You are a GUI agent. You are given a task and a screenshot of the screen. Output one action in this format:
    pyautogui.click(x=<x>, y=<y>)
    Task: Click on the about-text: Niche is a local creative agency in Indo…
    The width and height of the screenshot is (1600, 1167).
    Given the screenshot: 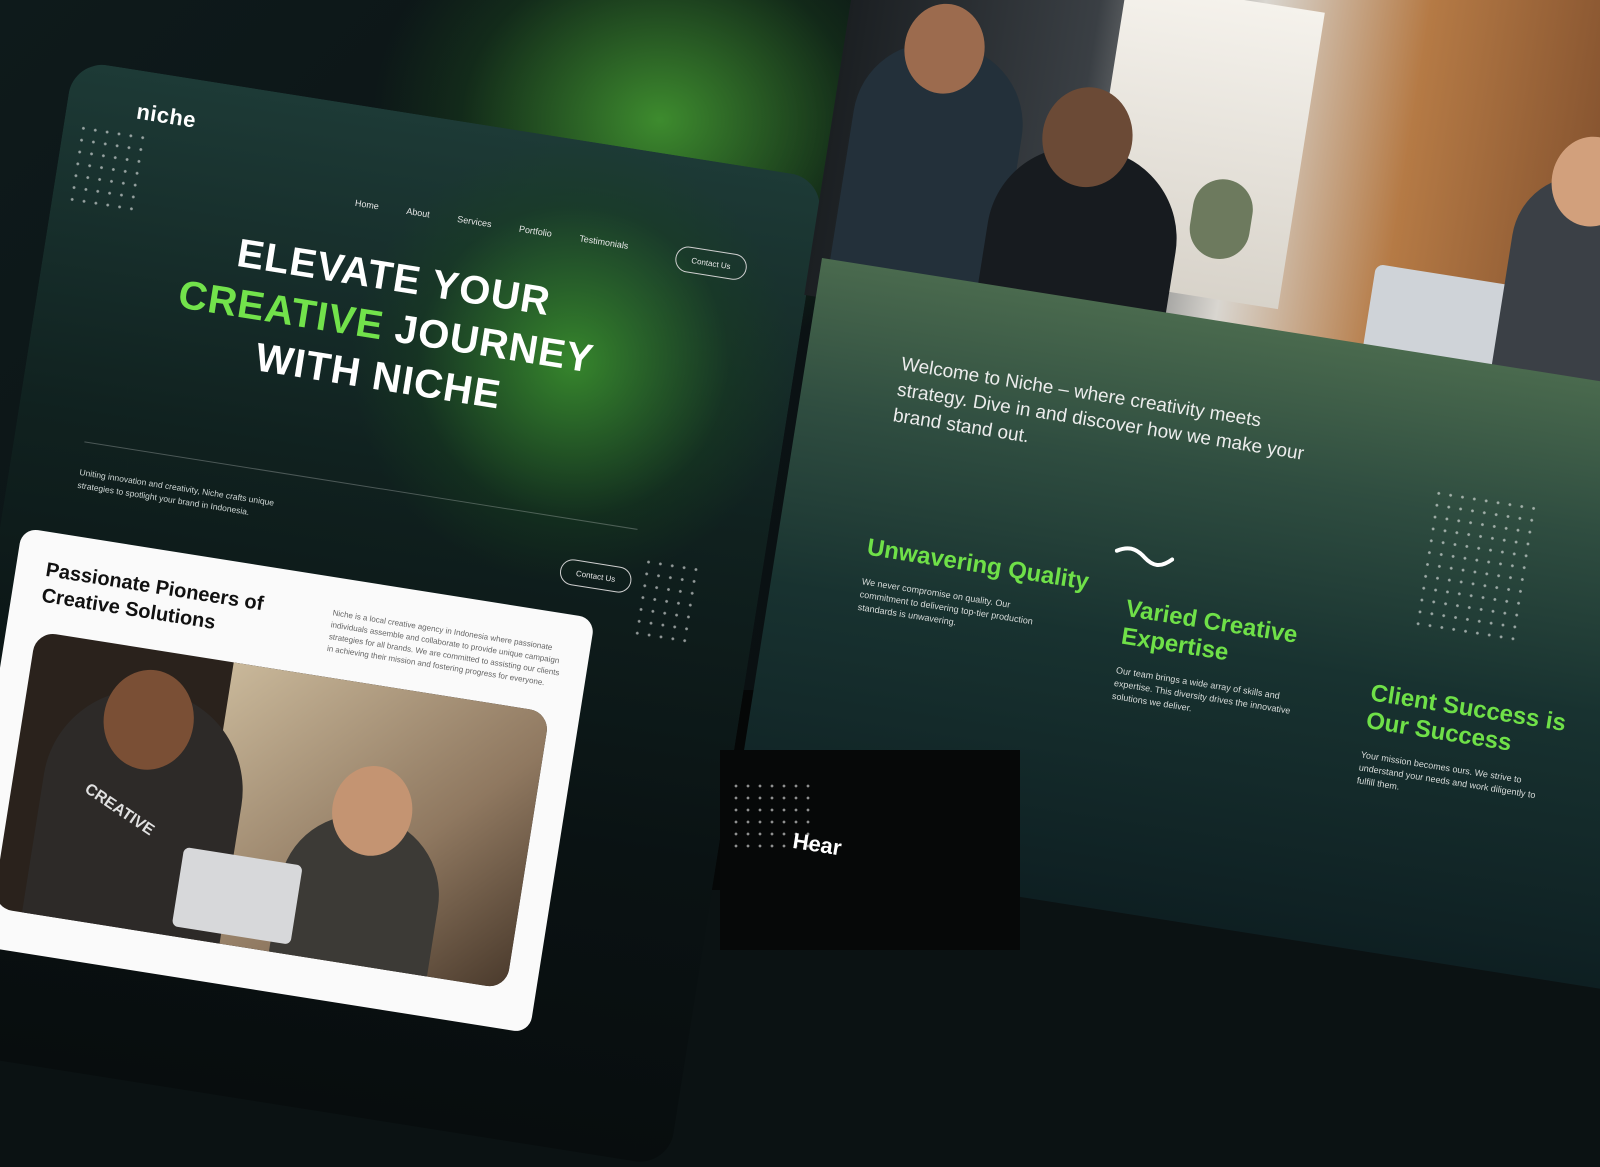 What is the action you would take?
    pyautogui.click(x=443, y=648)
    